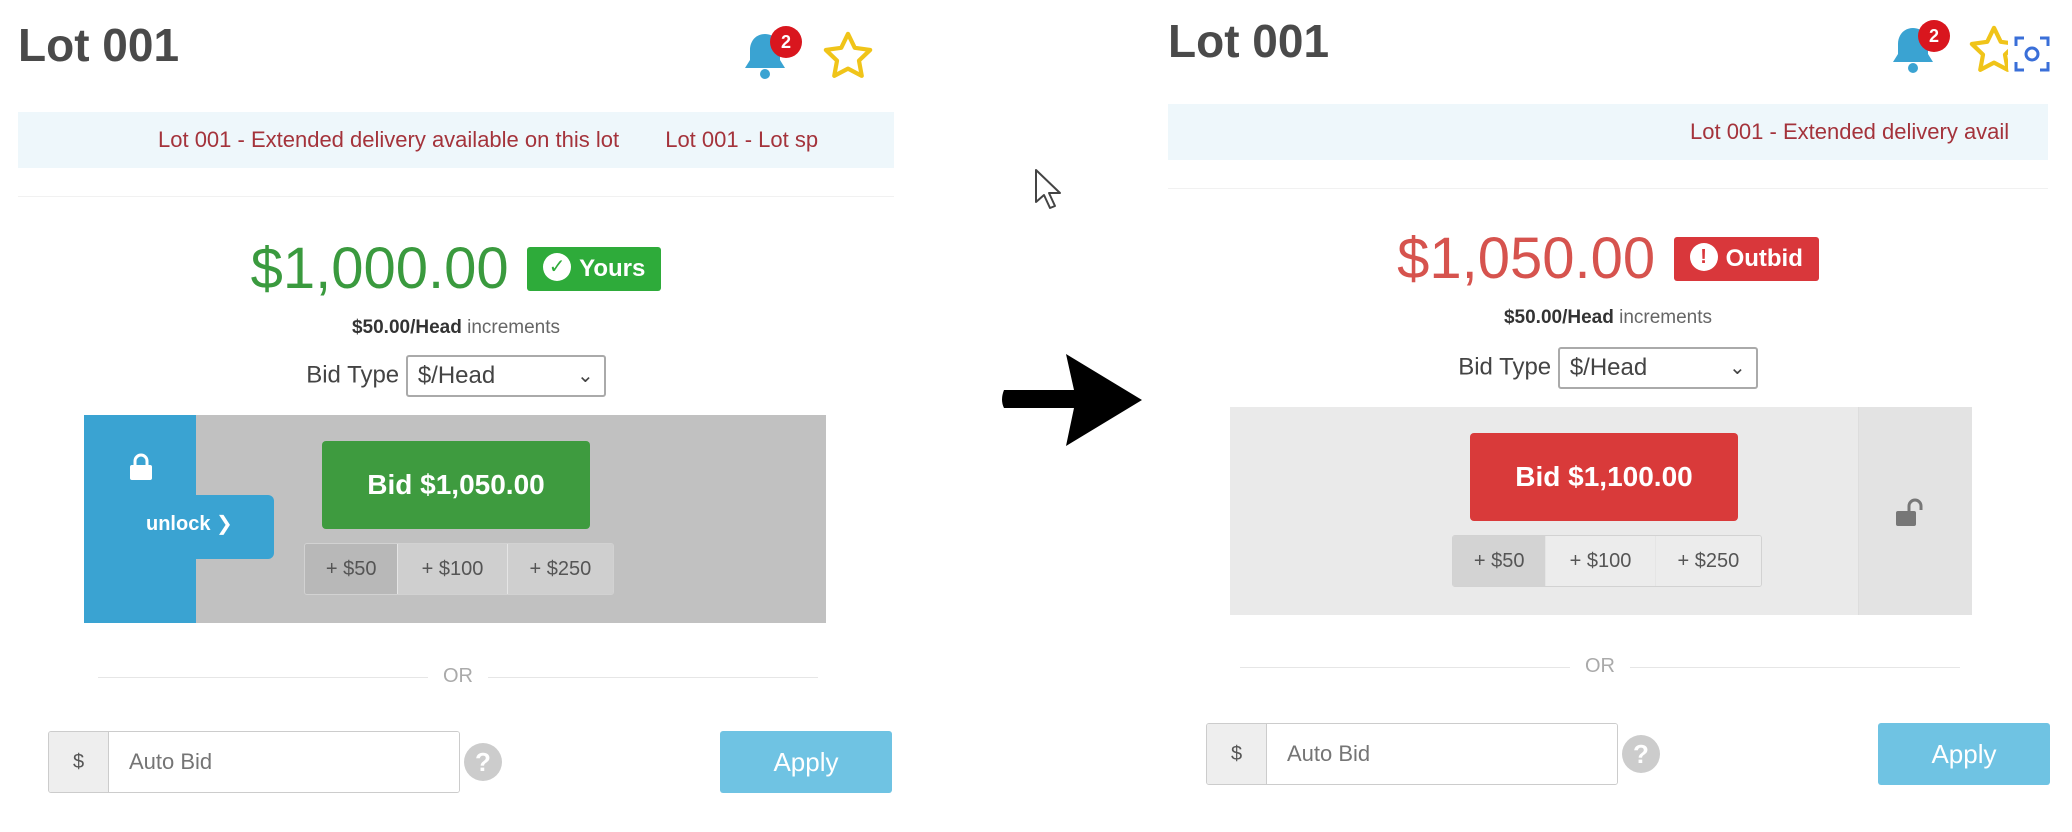  I want to click on bid-button: Bid $1,100.00, so click(1604, 477).